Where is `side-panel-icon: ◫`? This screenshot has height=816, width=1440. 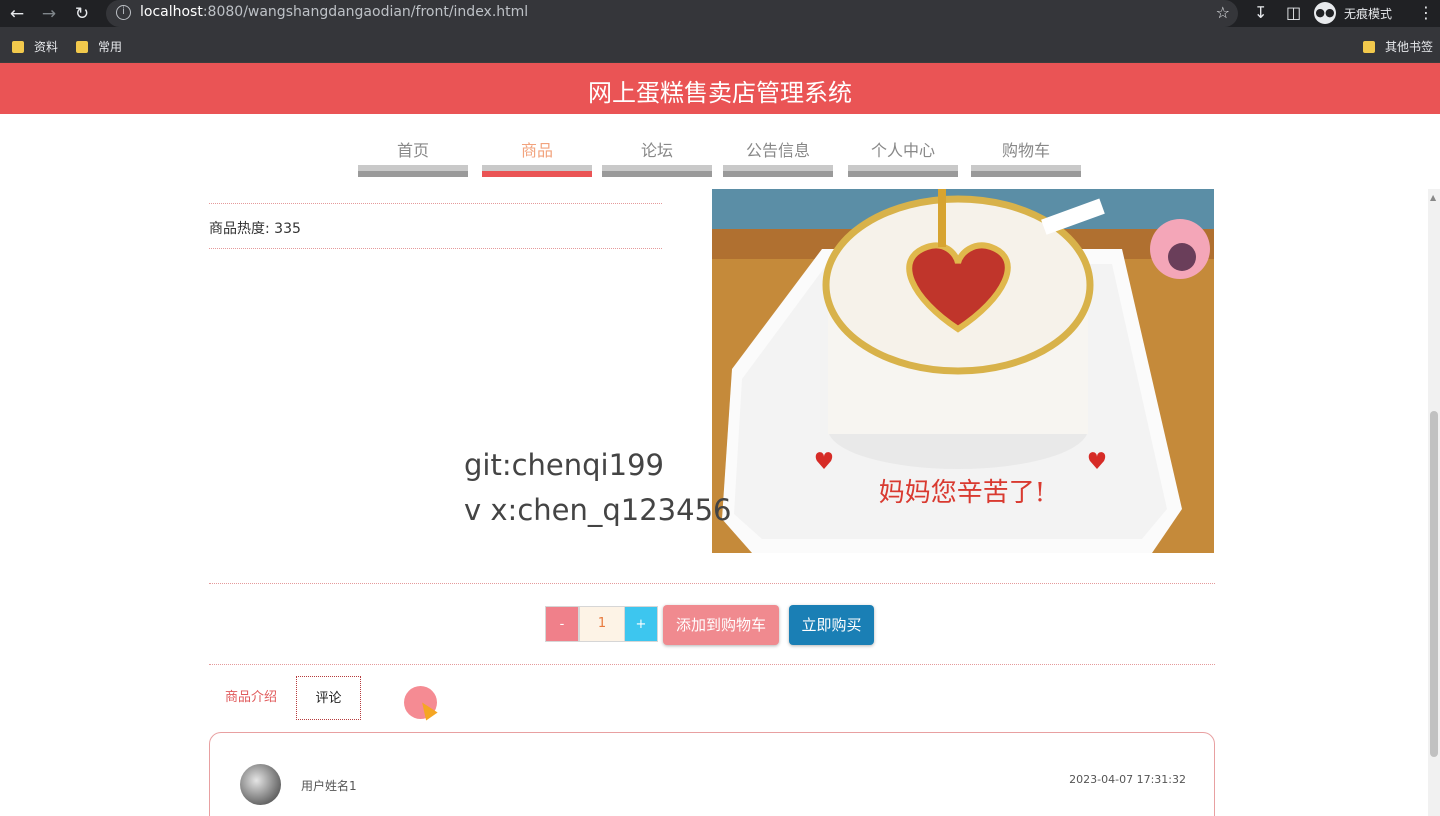
side-panel-icon: ◫ is located at coordinates (1293, 13).